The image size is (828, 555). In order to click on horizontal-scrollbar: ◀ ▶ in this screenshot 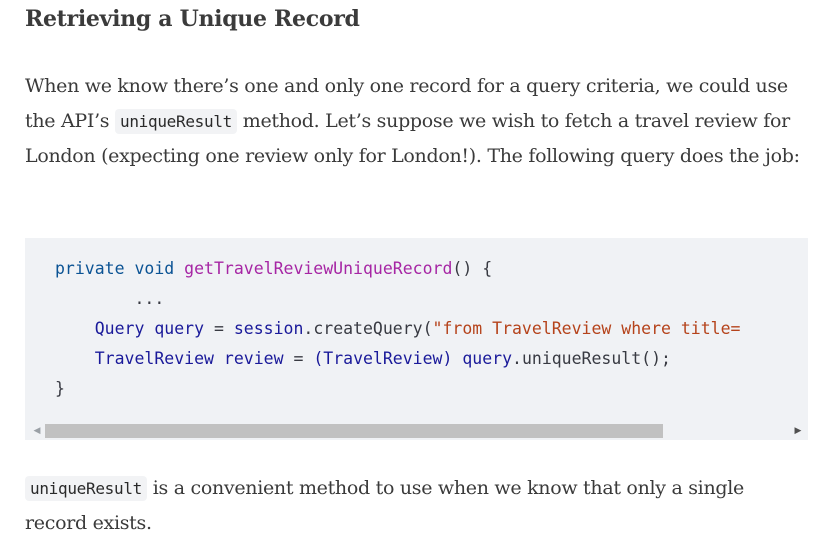, I will do `click(416, 431)`.